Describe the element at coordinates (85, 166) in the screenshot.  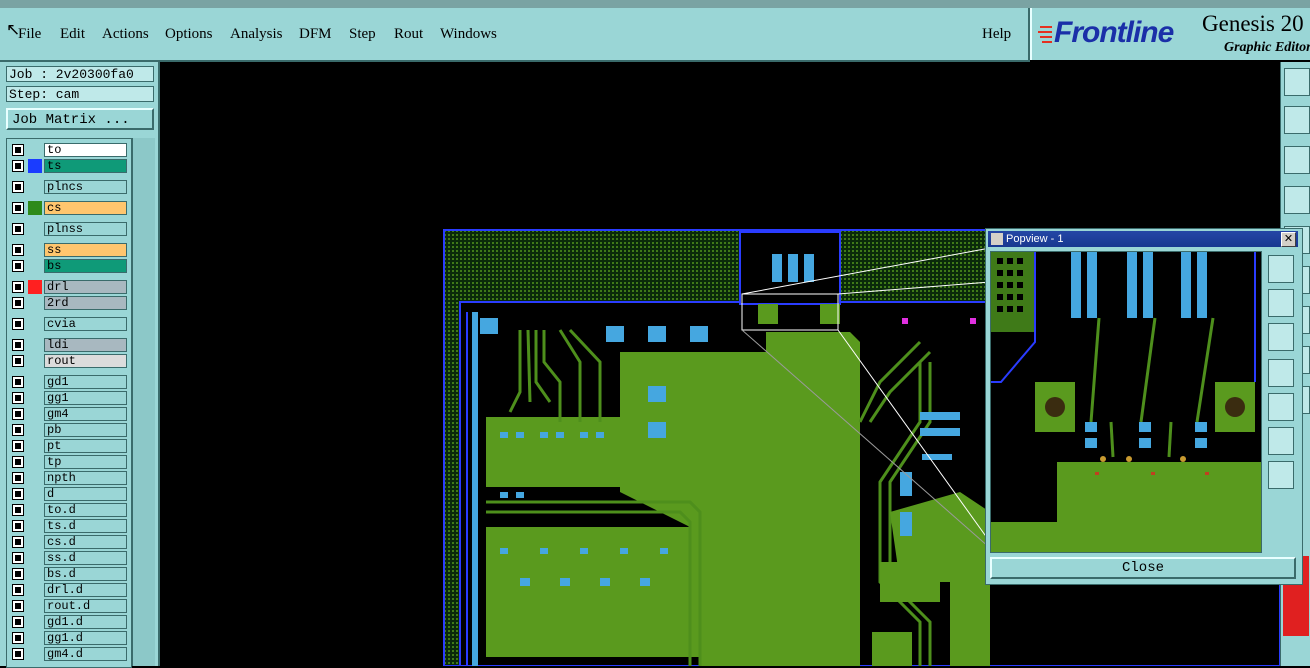
I see `layer-name: ts` at that location.